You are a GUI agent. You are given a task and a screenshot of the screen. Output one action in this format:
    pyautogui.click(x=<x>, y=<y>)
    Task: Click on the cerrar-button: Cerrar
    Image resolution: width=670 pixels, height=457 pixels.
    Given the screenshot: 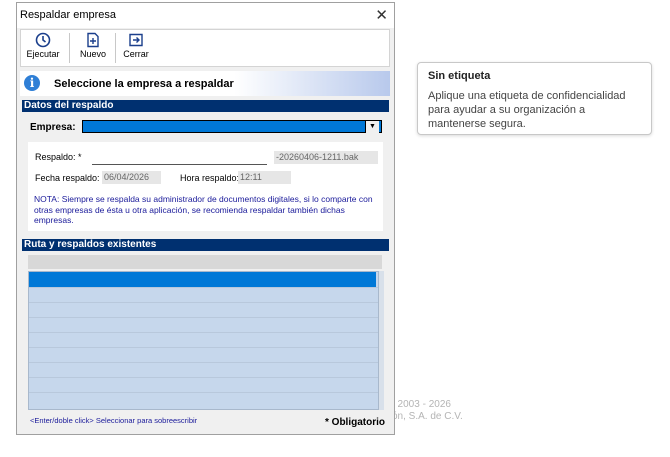 What is the action you would take?
    pyautogui.click(x=136, y=48)
    